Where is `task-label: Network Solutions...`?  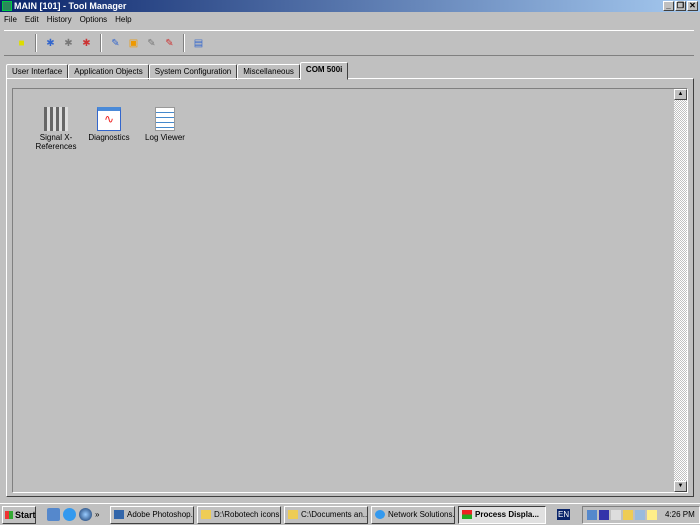 task-label: Network Solutions... is located at coordinates (421, 514).